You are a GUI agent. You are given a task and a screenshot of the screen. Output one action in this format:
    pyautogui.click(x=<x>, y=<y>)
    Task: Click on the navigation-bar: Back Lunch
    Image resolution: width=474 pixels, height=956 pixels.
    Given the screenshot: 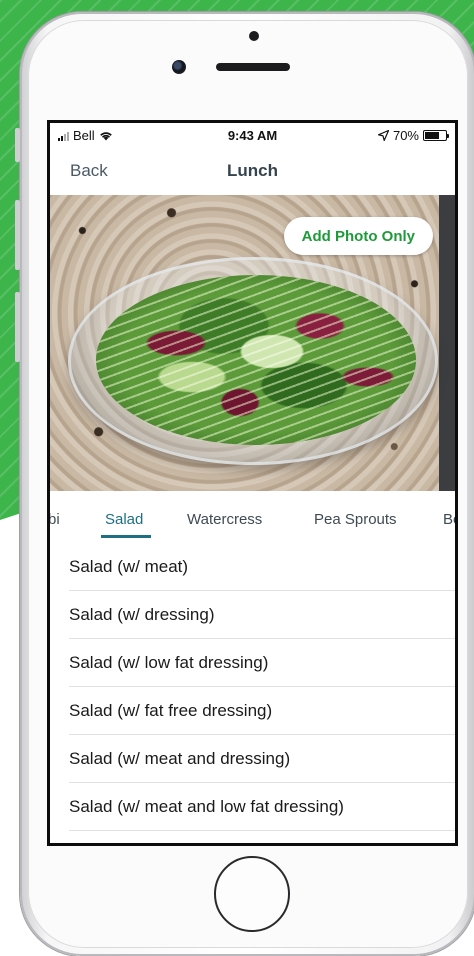 What is the action you would take?
    pyautogui.click(x=252, y=172)
    